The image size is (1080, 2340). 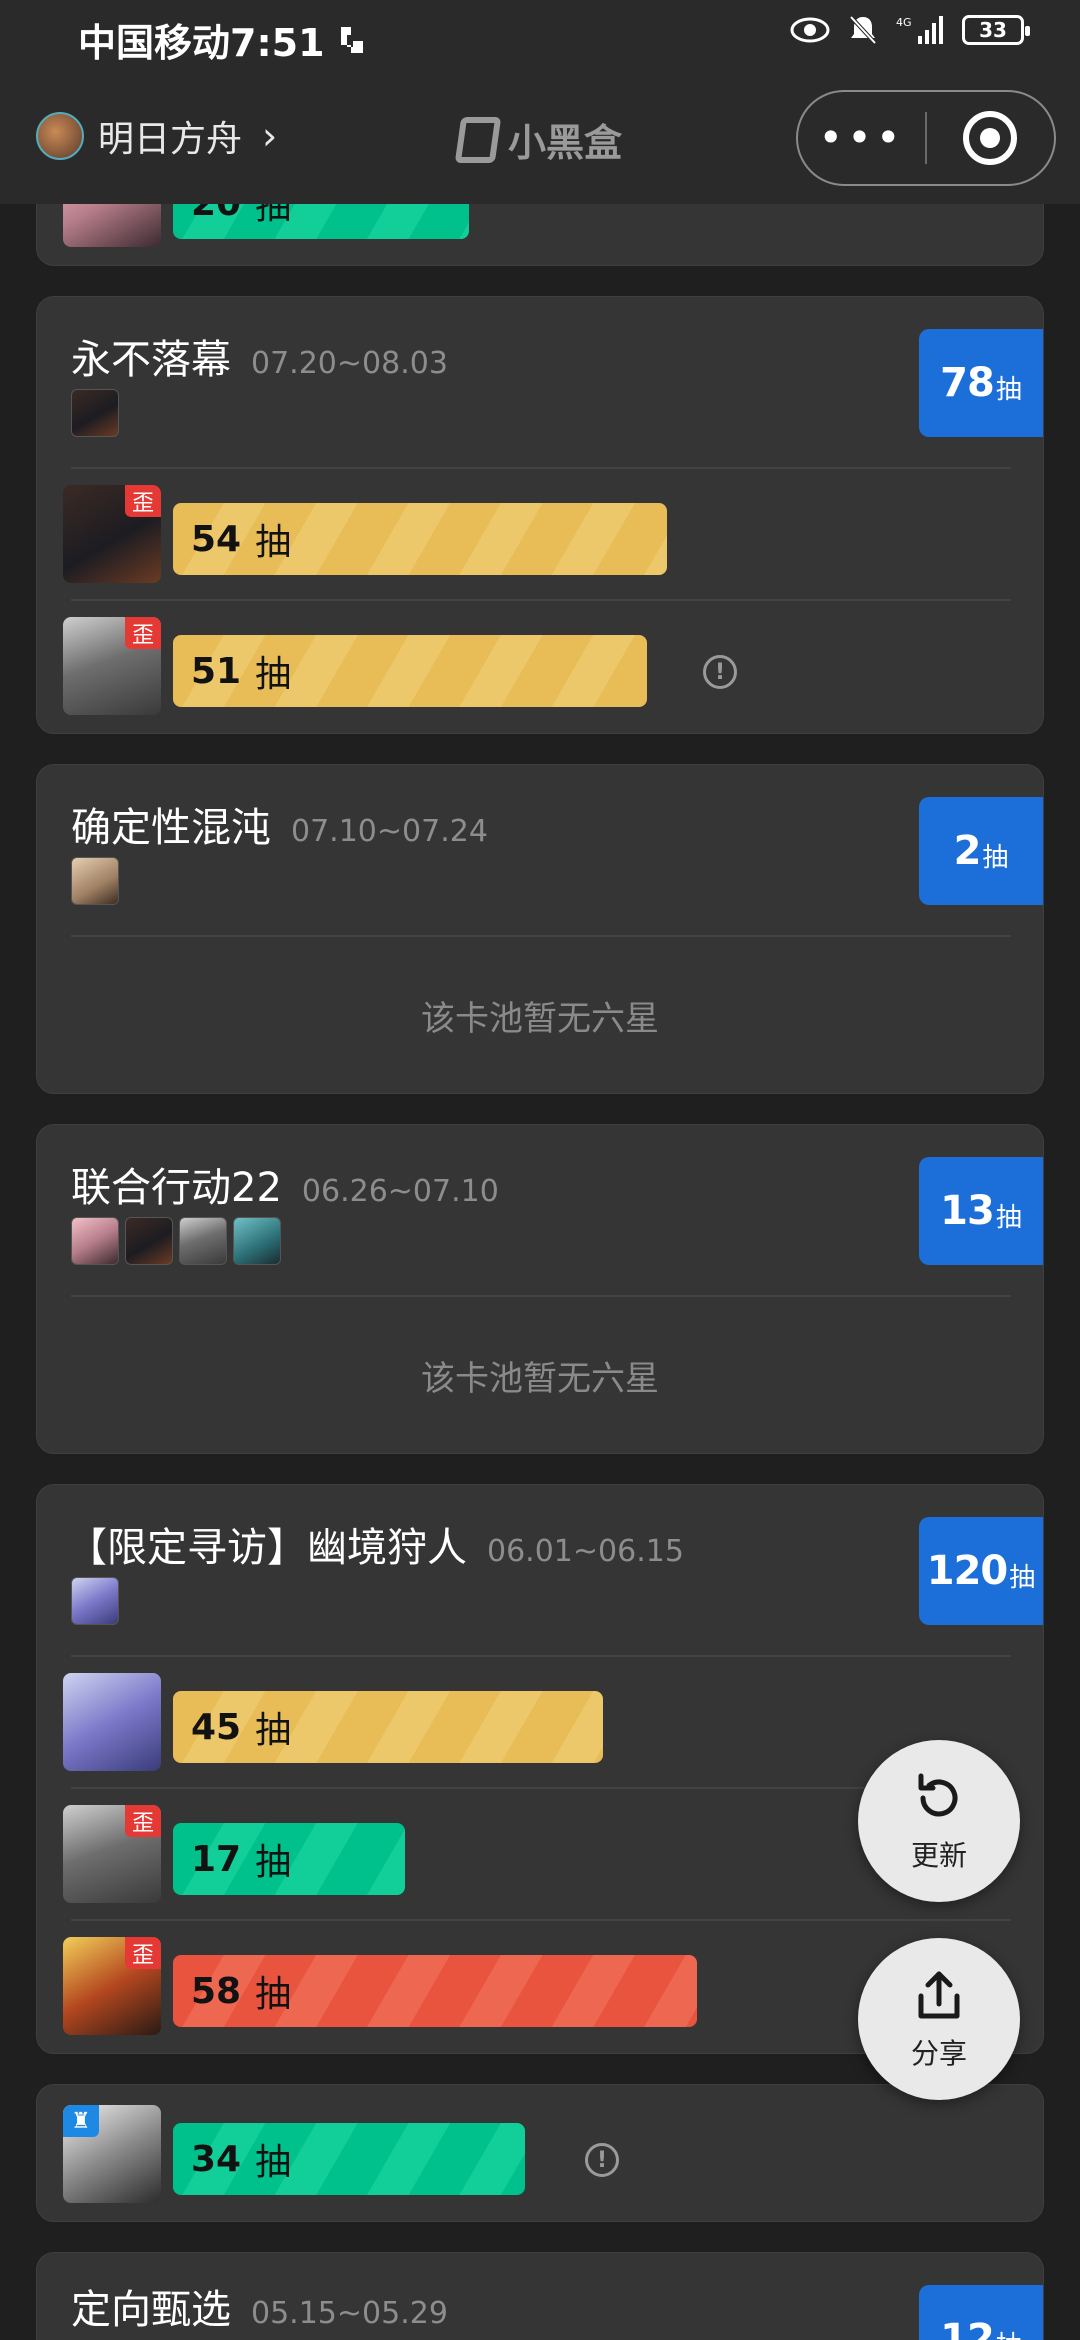 What do you see at coordinates (216, 539) in the screenshot?
I see `pull-count: 54` at bounding box center [216, 539].